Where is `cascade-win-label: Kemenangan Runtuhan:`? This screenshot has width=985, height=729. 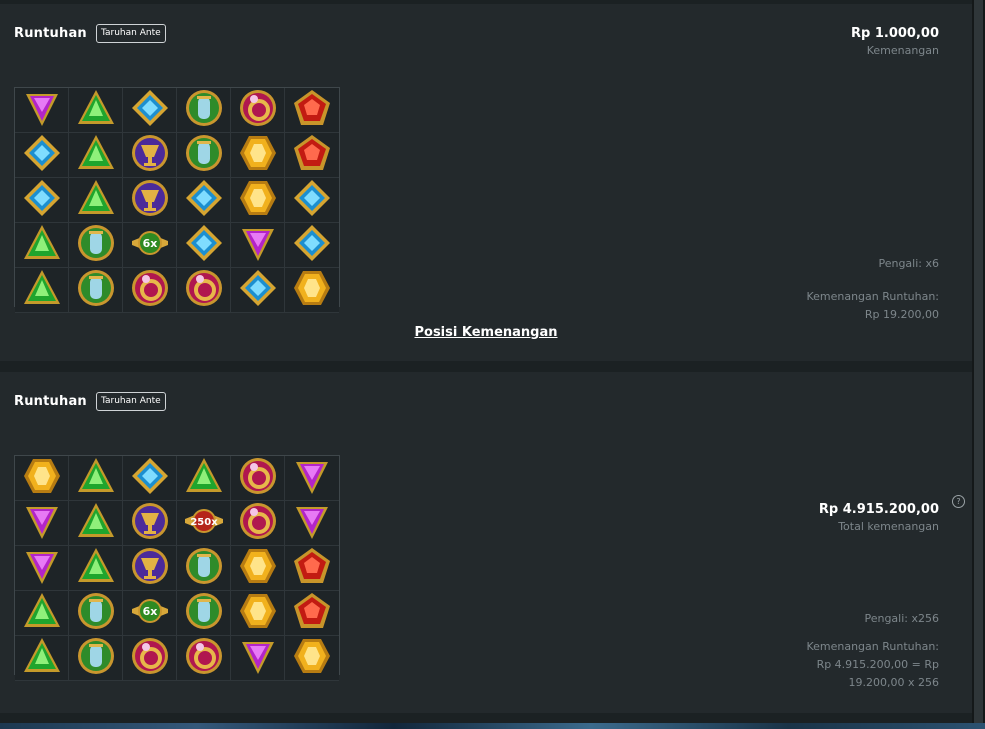 cascade-win-label: Kemenangan Runtuhan: is located at coordinates (872, 296).